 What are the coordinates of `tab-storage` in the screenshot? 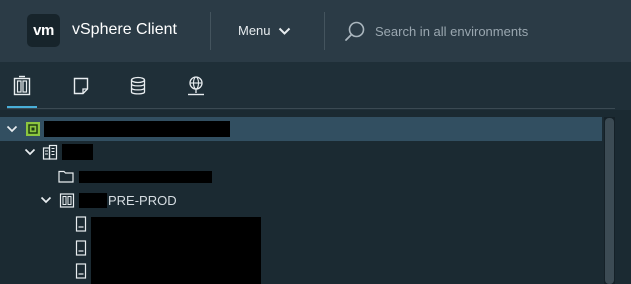 It's located at (138, 86).